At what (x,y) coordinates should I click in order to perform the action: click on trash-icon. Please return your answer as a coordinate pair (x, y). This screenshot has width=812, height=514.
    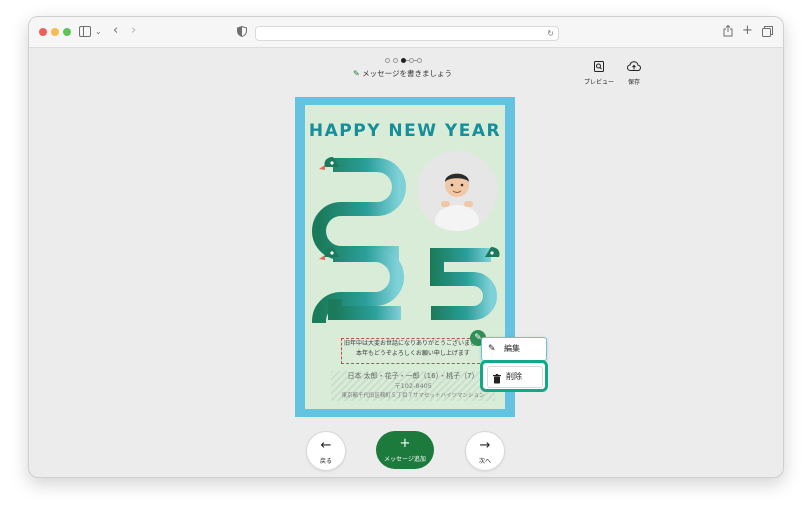
    Looking at the image, I should click on (497, 382).